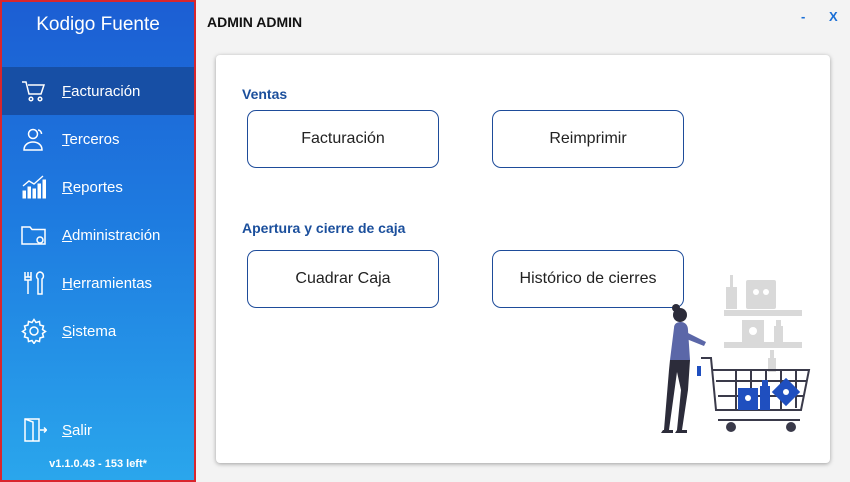 The height and width of the screenshot is (482, 850). What do you see at coordinates (343, 139) in the screenshot?
I see `facturacion-button: Facturación` at bounding box center [343, 139].